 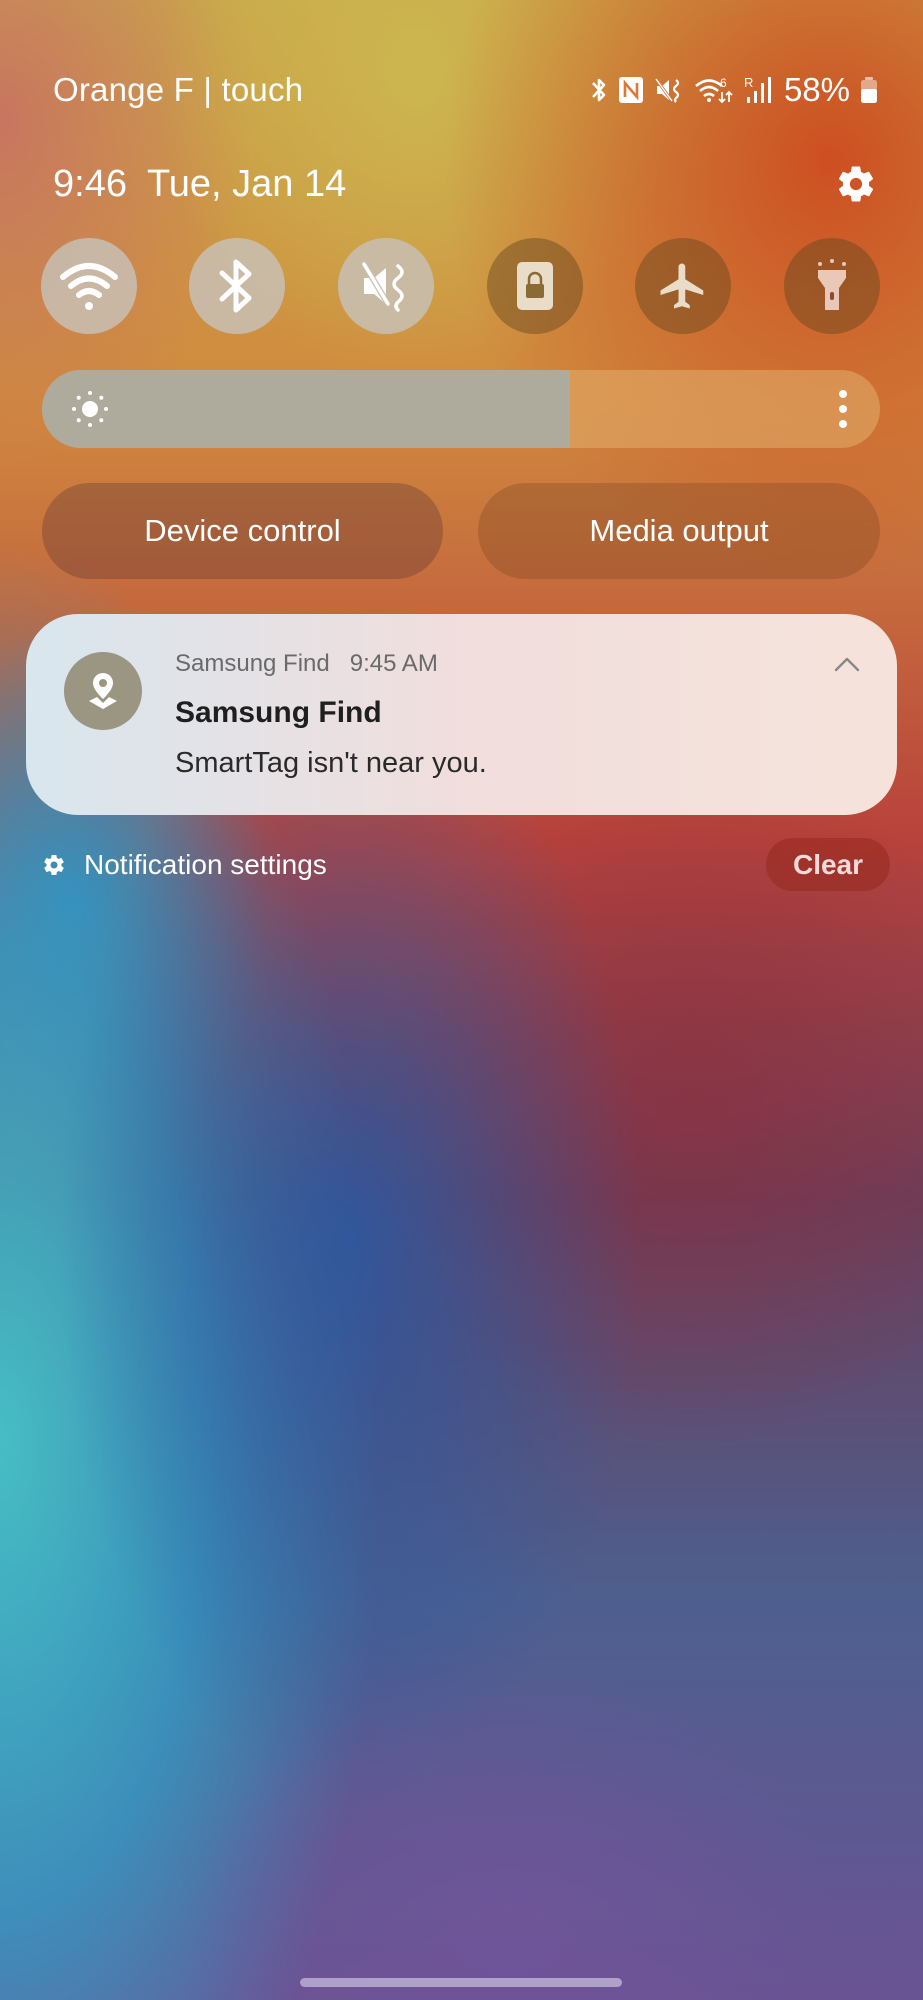 I want to click on notification-app-name: Samsung Find, so click(x=252, y=663).